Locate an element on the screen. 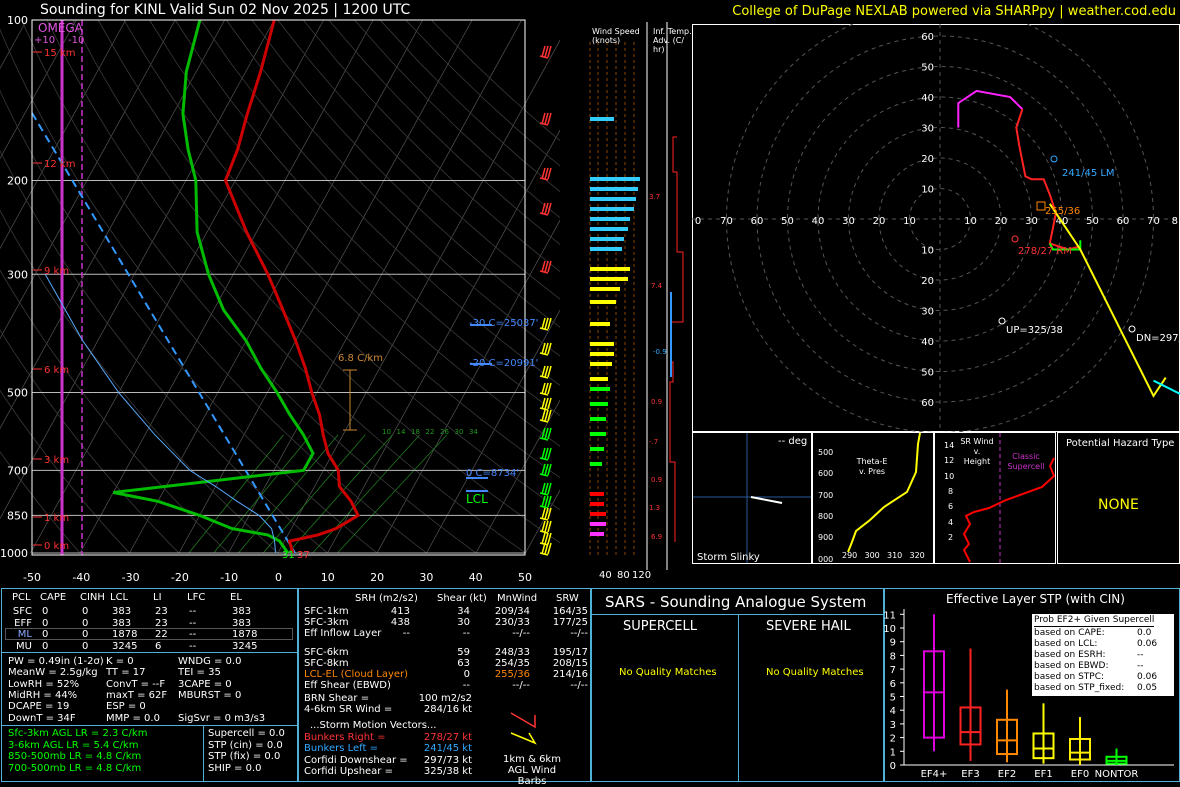  sars-title: SARS - Sounding Analogue System is located at coordinates (735, 602).